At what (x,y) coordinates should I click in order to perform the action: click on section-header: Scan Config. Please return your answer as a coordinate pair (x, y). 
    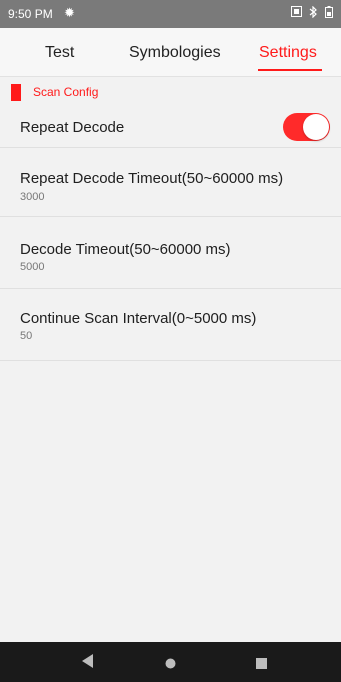
    Looking at the image, I should click on (170, 93).